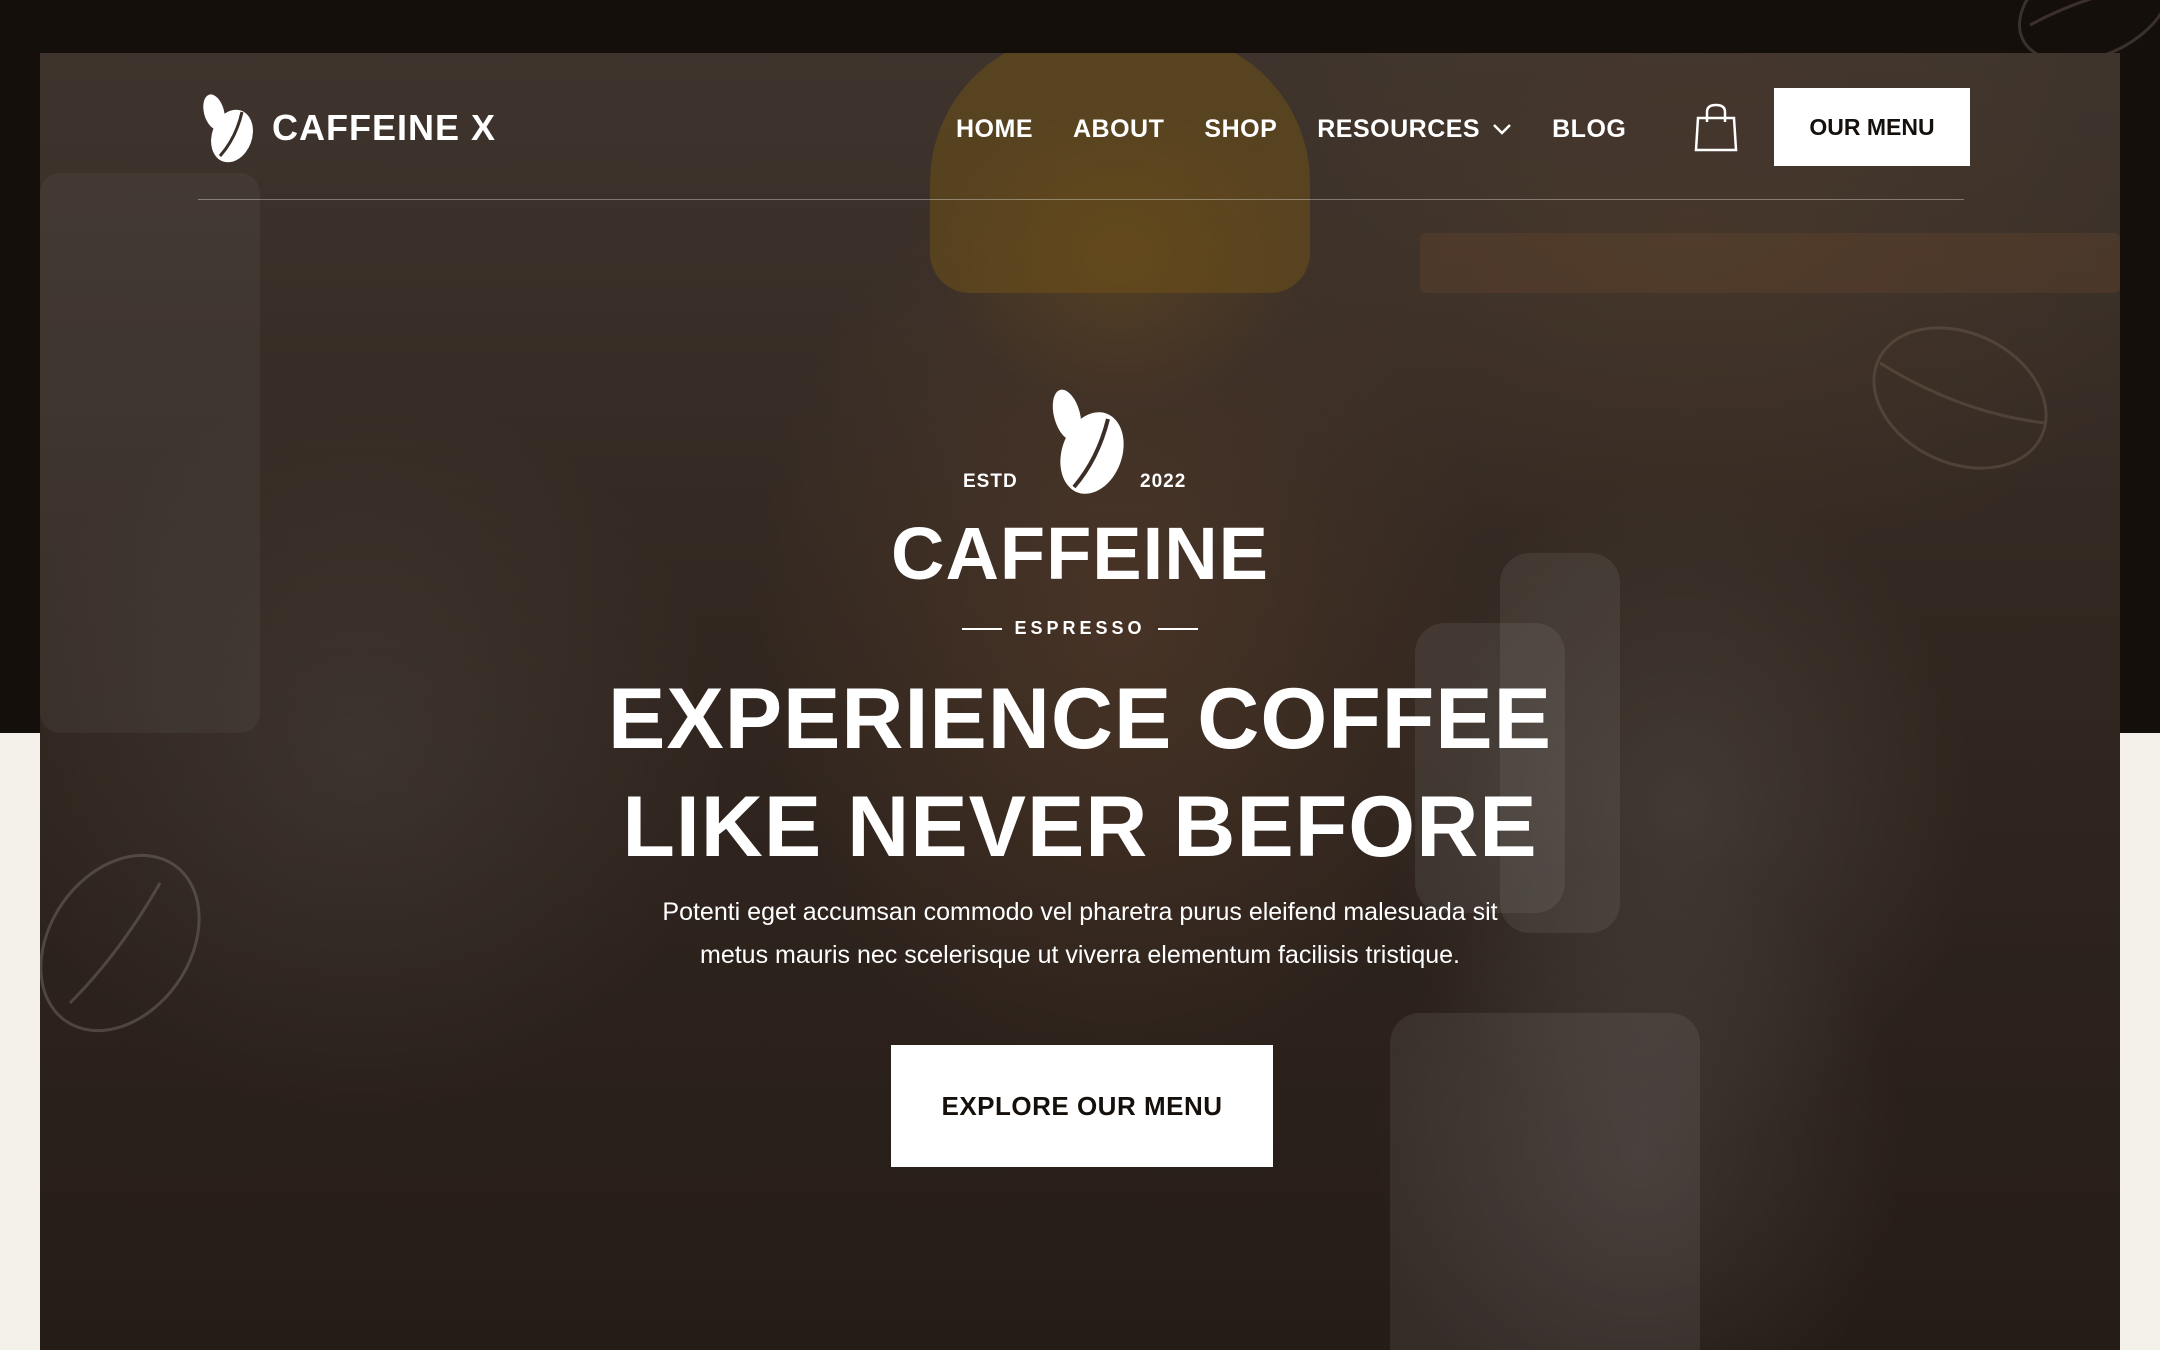 The width and height of the screenshot is (2160, 1350). What do you see at coordinates (990, 481) in the screenshot?
I see `badge-estd-label: ESTD` at bounding box center [990, 481].